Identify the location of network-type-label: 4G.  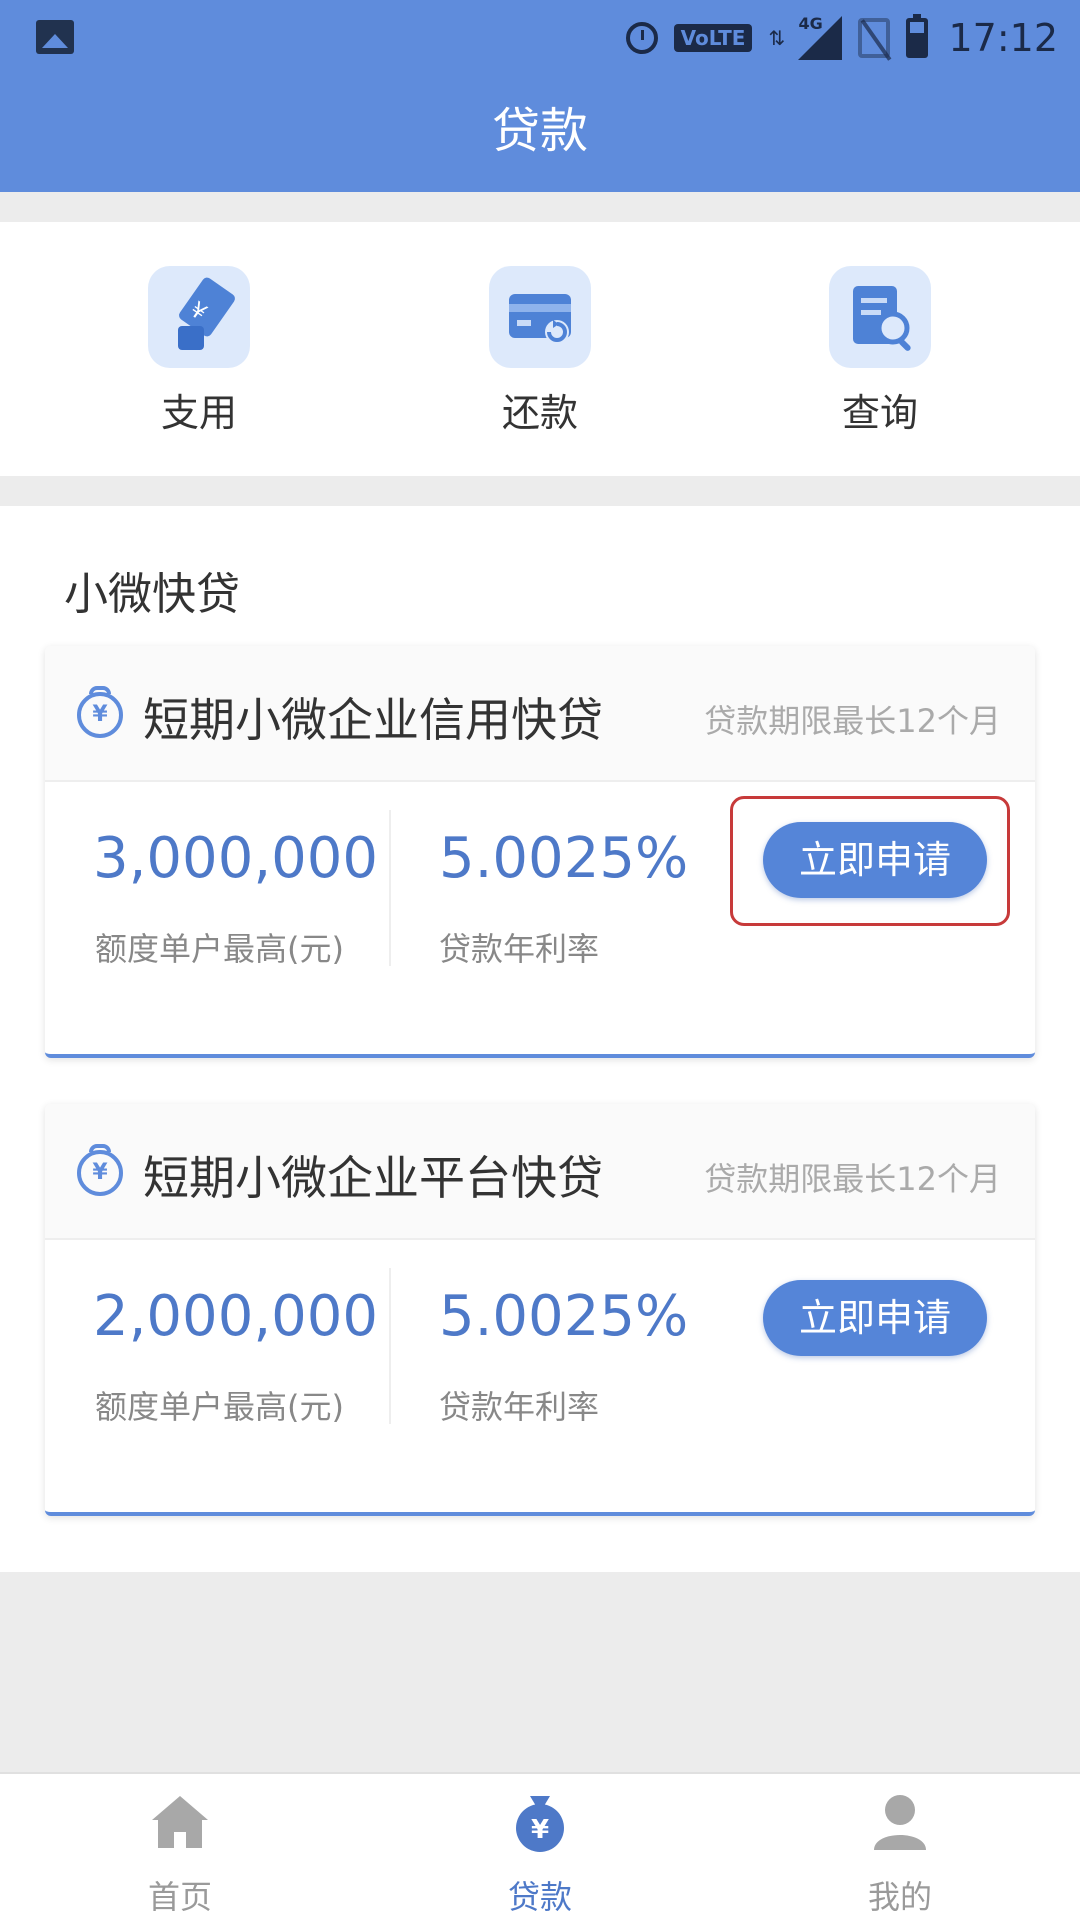
(810, 23).